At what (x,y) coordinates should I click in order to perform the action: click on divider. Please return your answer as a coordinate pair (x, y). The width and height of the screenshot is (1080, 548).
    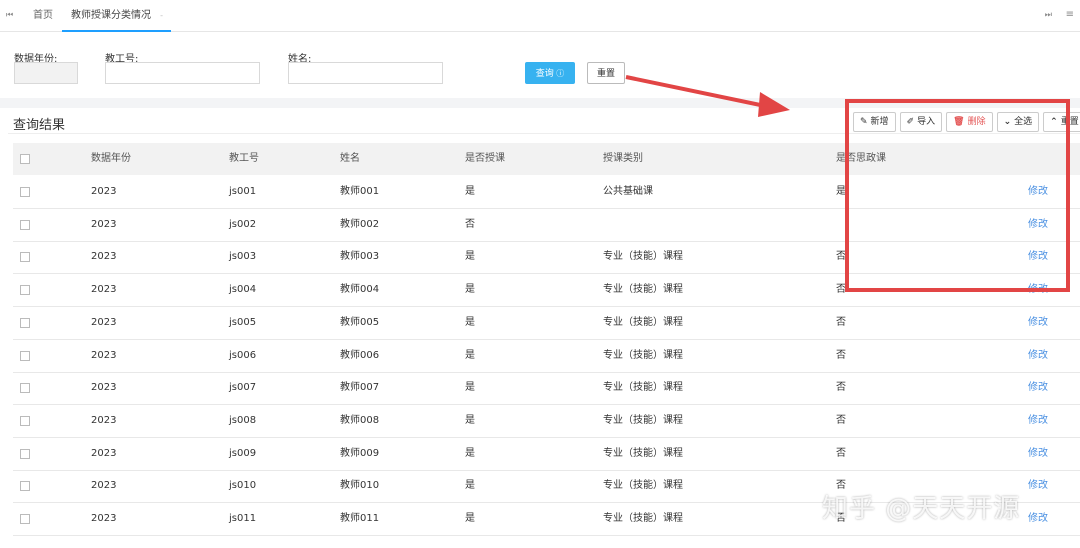
    Looking at the image, I should click on (544, 133).